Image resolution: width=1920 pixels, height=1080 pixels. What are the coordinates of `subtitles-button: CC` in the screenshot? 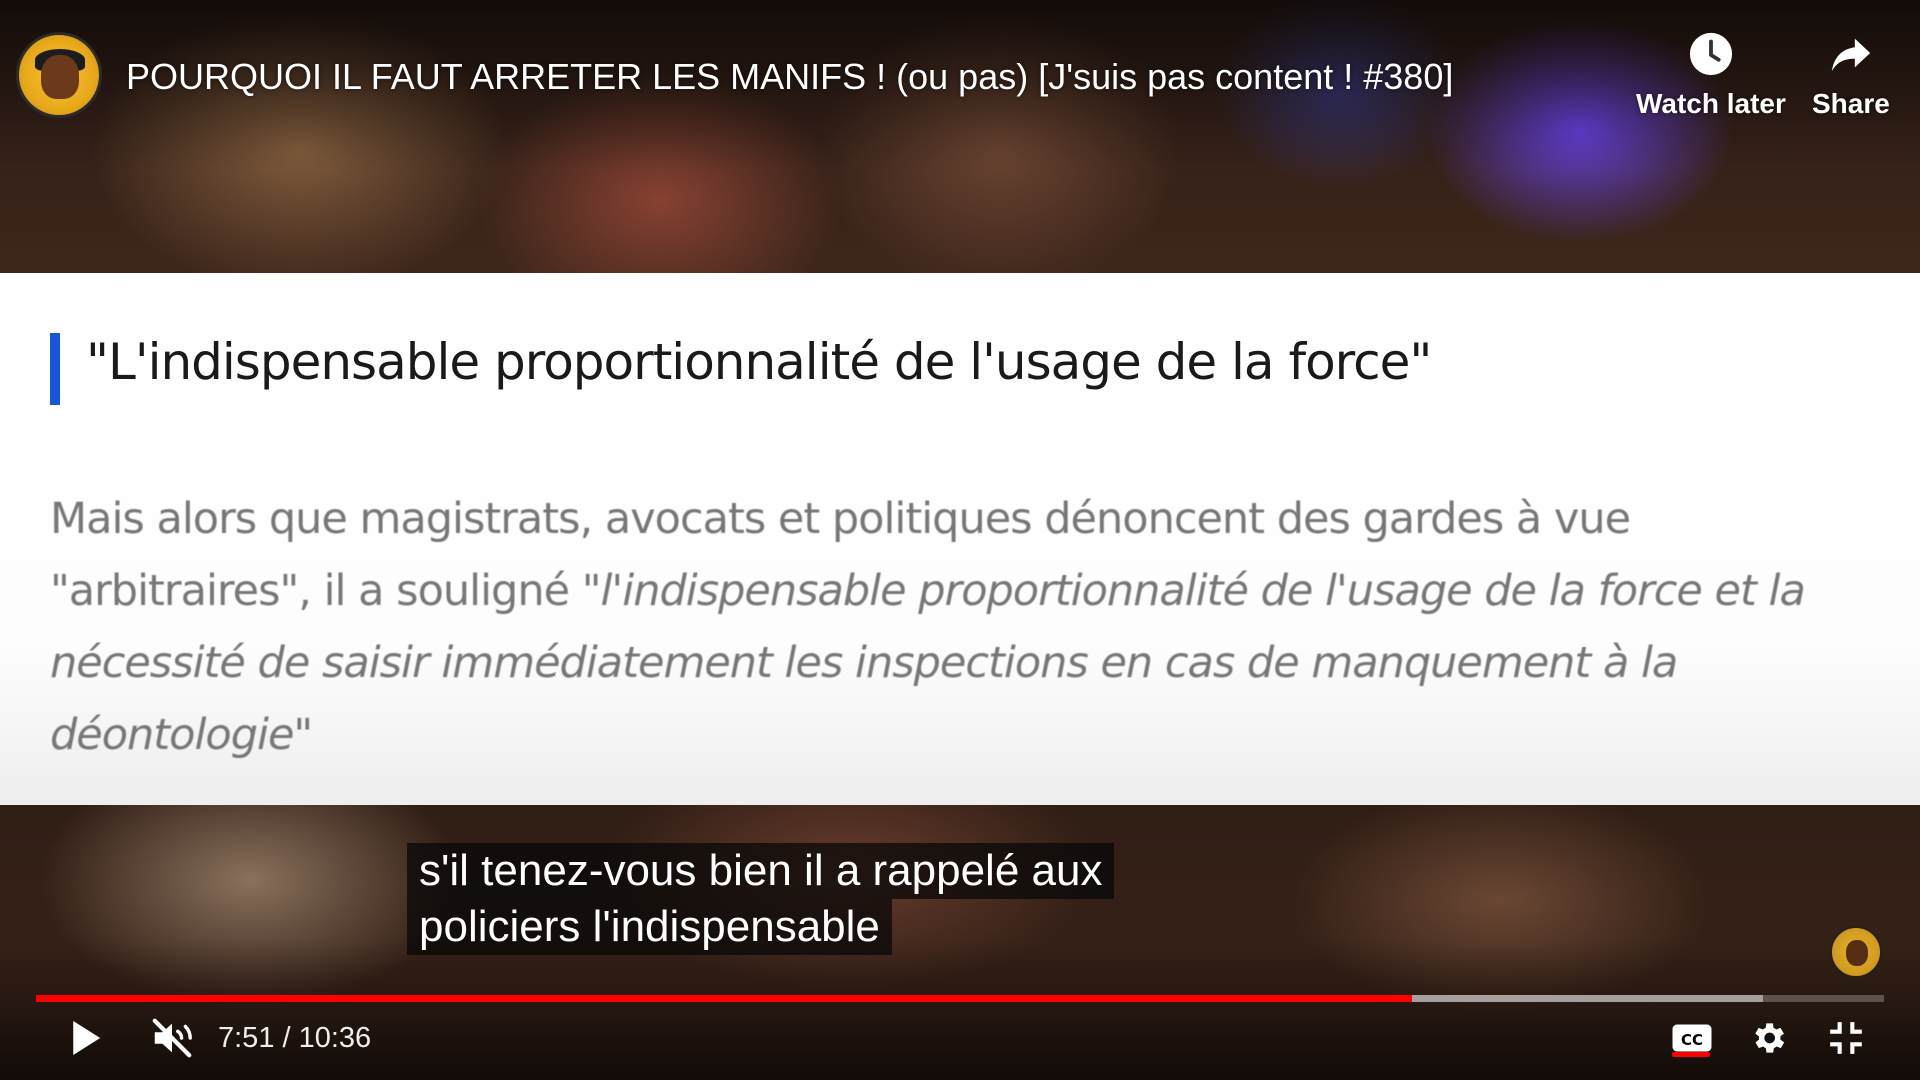 It's located at (1692, 1040).